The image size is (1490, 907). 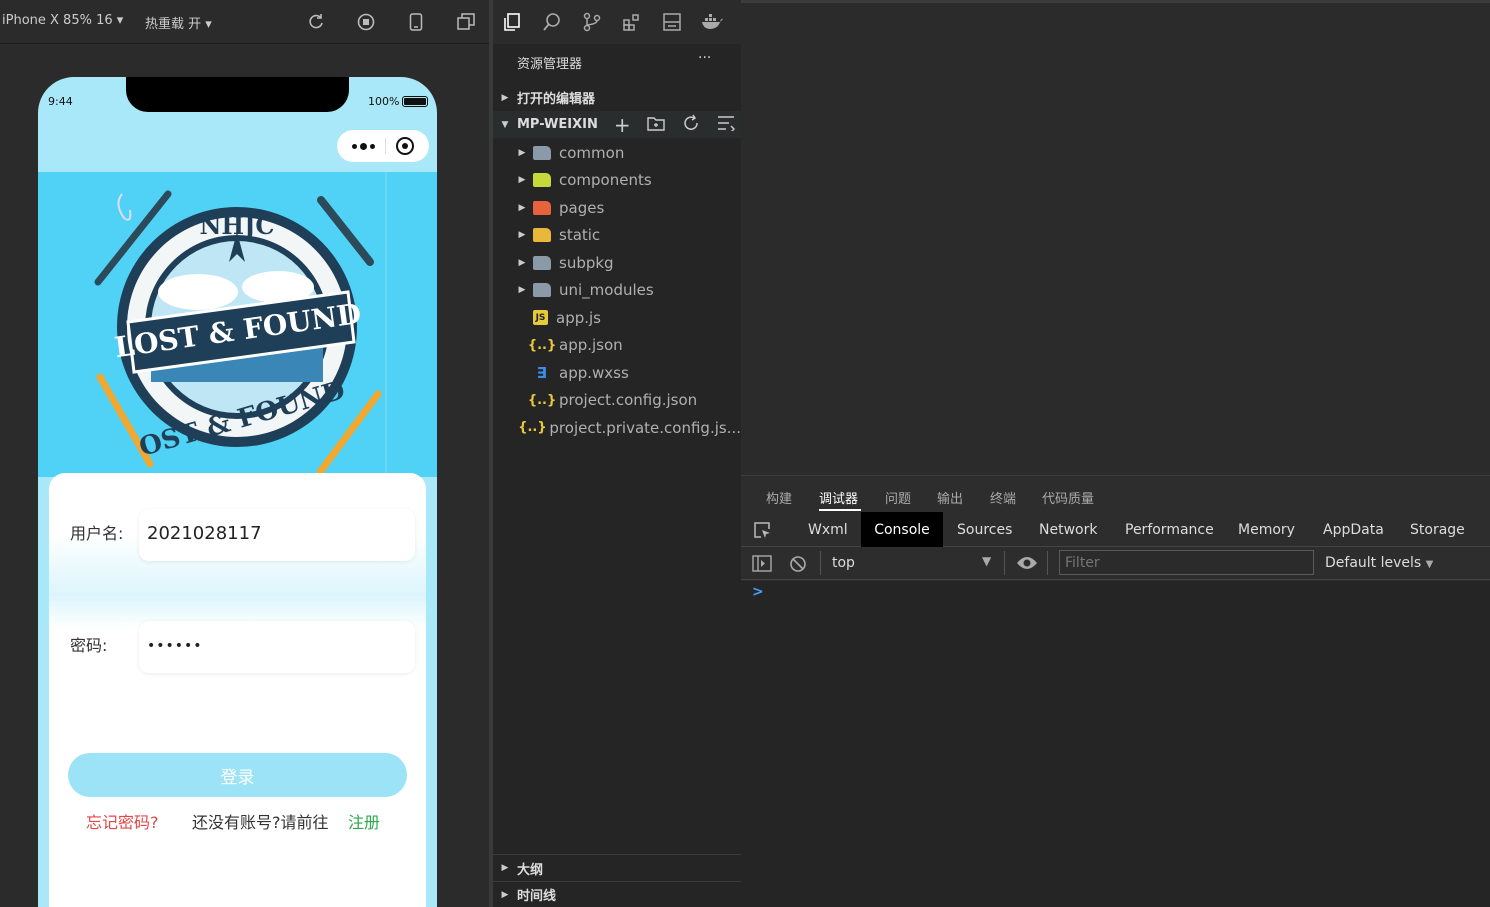 I want to click on source-control-icon, so click(x=592, y=22).